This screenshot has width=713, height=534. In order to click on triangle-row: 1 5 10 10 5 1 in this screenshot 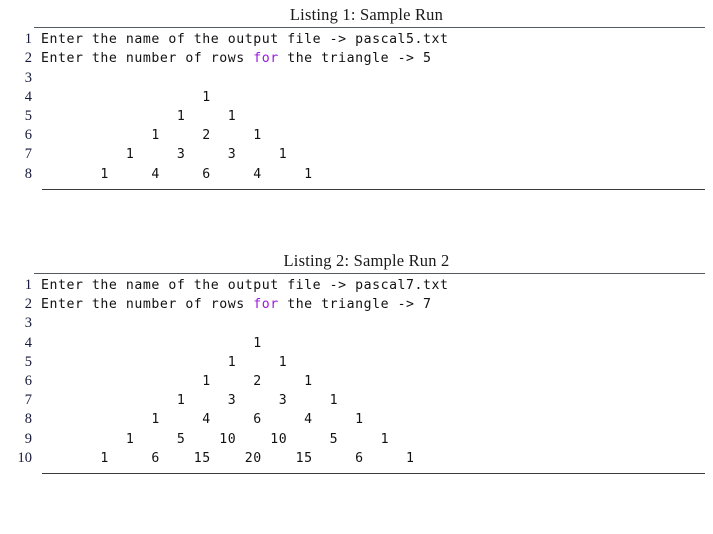, I will do `click(215, 439)`.